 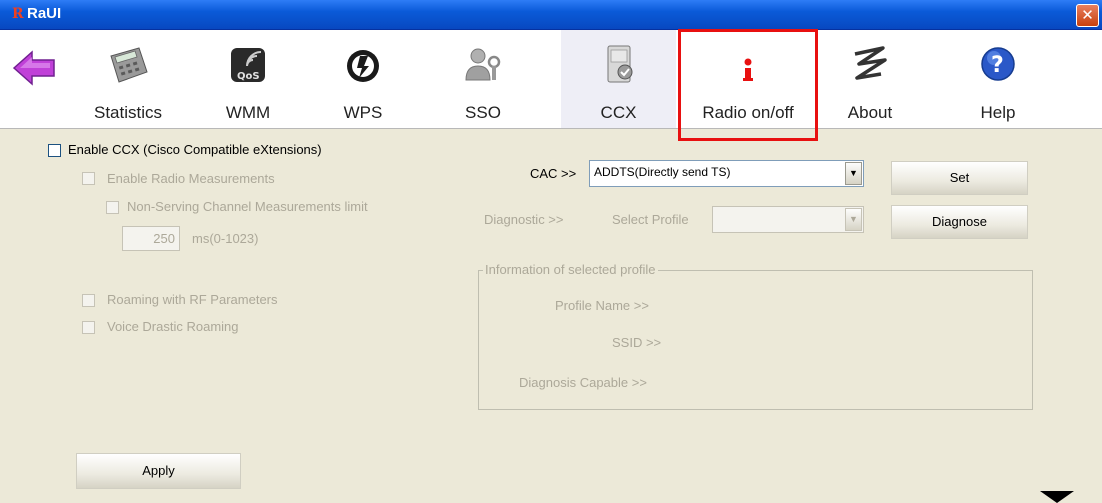 I want to click on measurement-limit-input: 250, so click(x=151, y=238).